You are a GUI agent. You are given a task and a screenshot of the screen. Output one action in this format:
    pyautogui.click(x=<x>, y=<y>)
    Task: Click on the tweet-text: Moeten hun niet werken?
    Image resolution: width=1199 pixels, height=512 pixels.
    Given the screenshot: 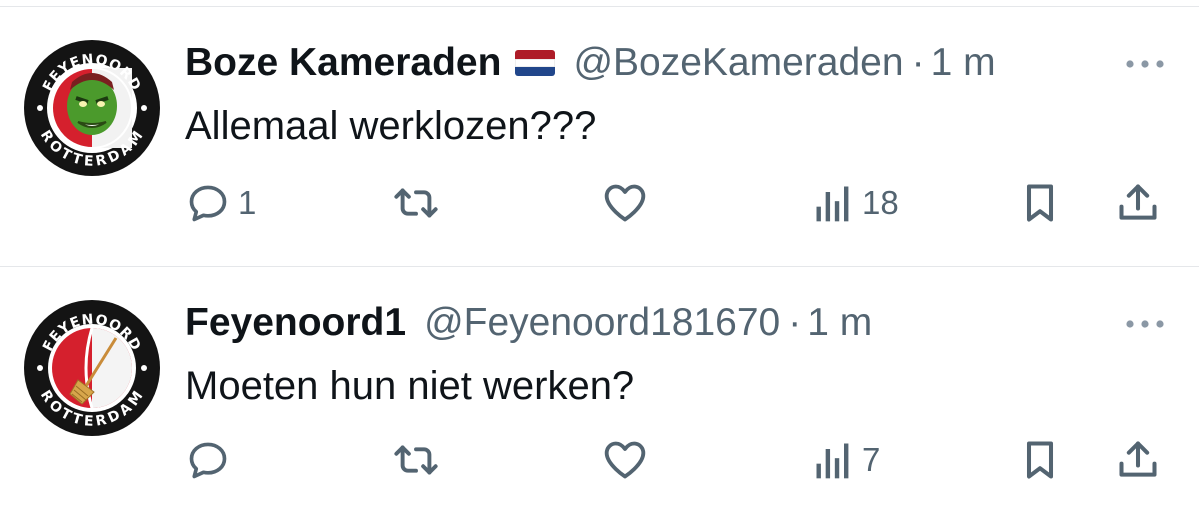 What is the action you would take?
    pyautogui.click(x=410, y=386)
    